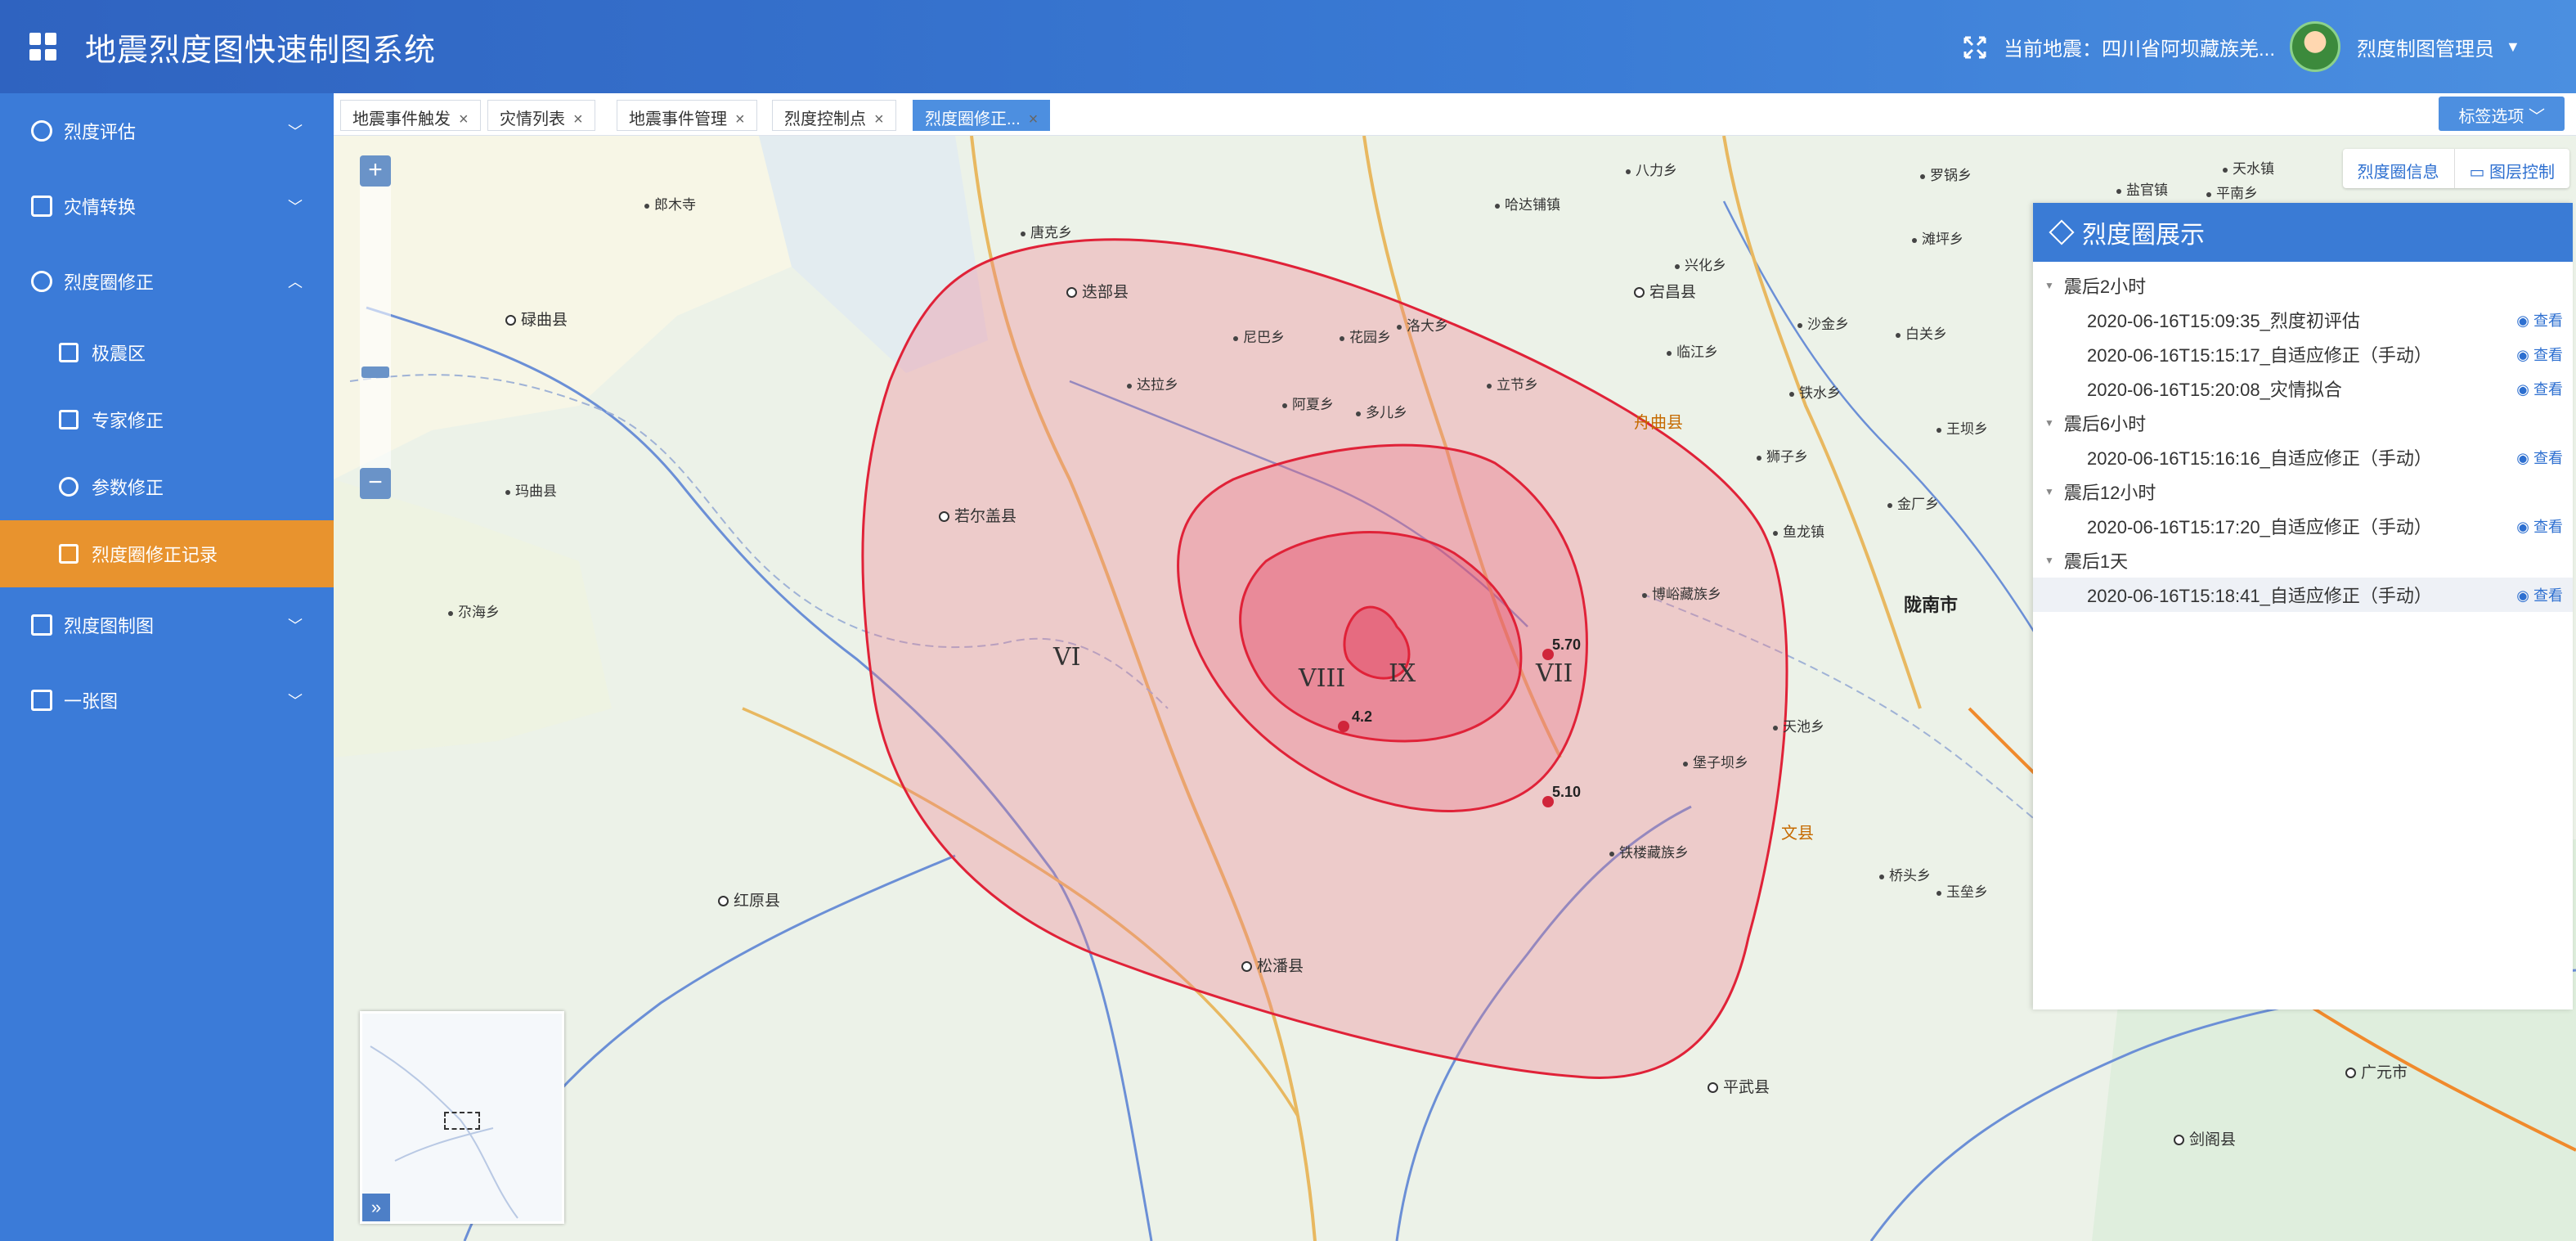 The image size is (2576, 1241). Describe the element at coordinates (982, 115) in the screenshot. I see `tab-intensity-correction: 烈度圈修正... ×` at that location.